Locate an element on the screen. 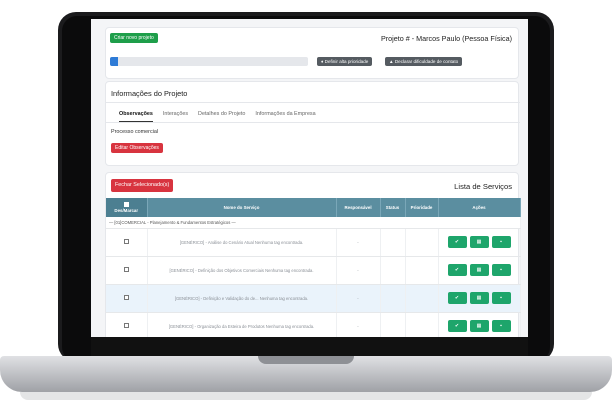 The image size is (612, 407). col-name: Nome do Serviço is located at coordinates (242, 207).